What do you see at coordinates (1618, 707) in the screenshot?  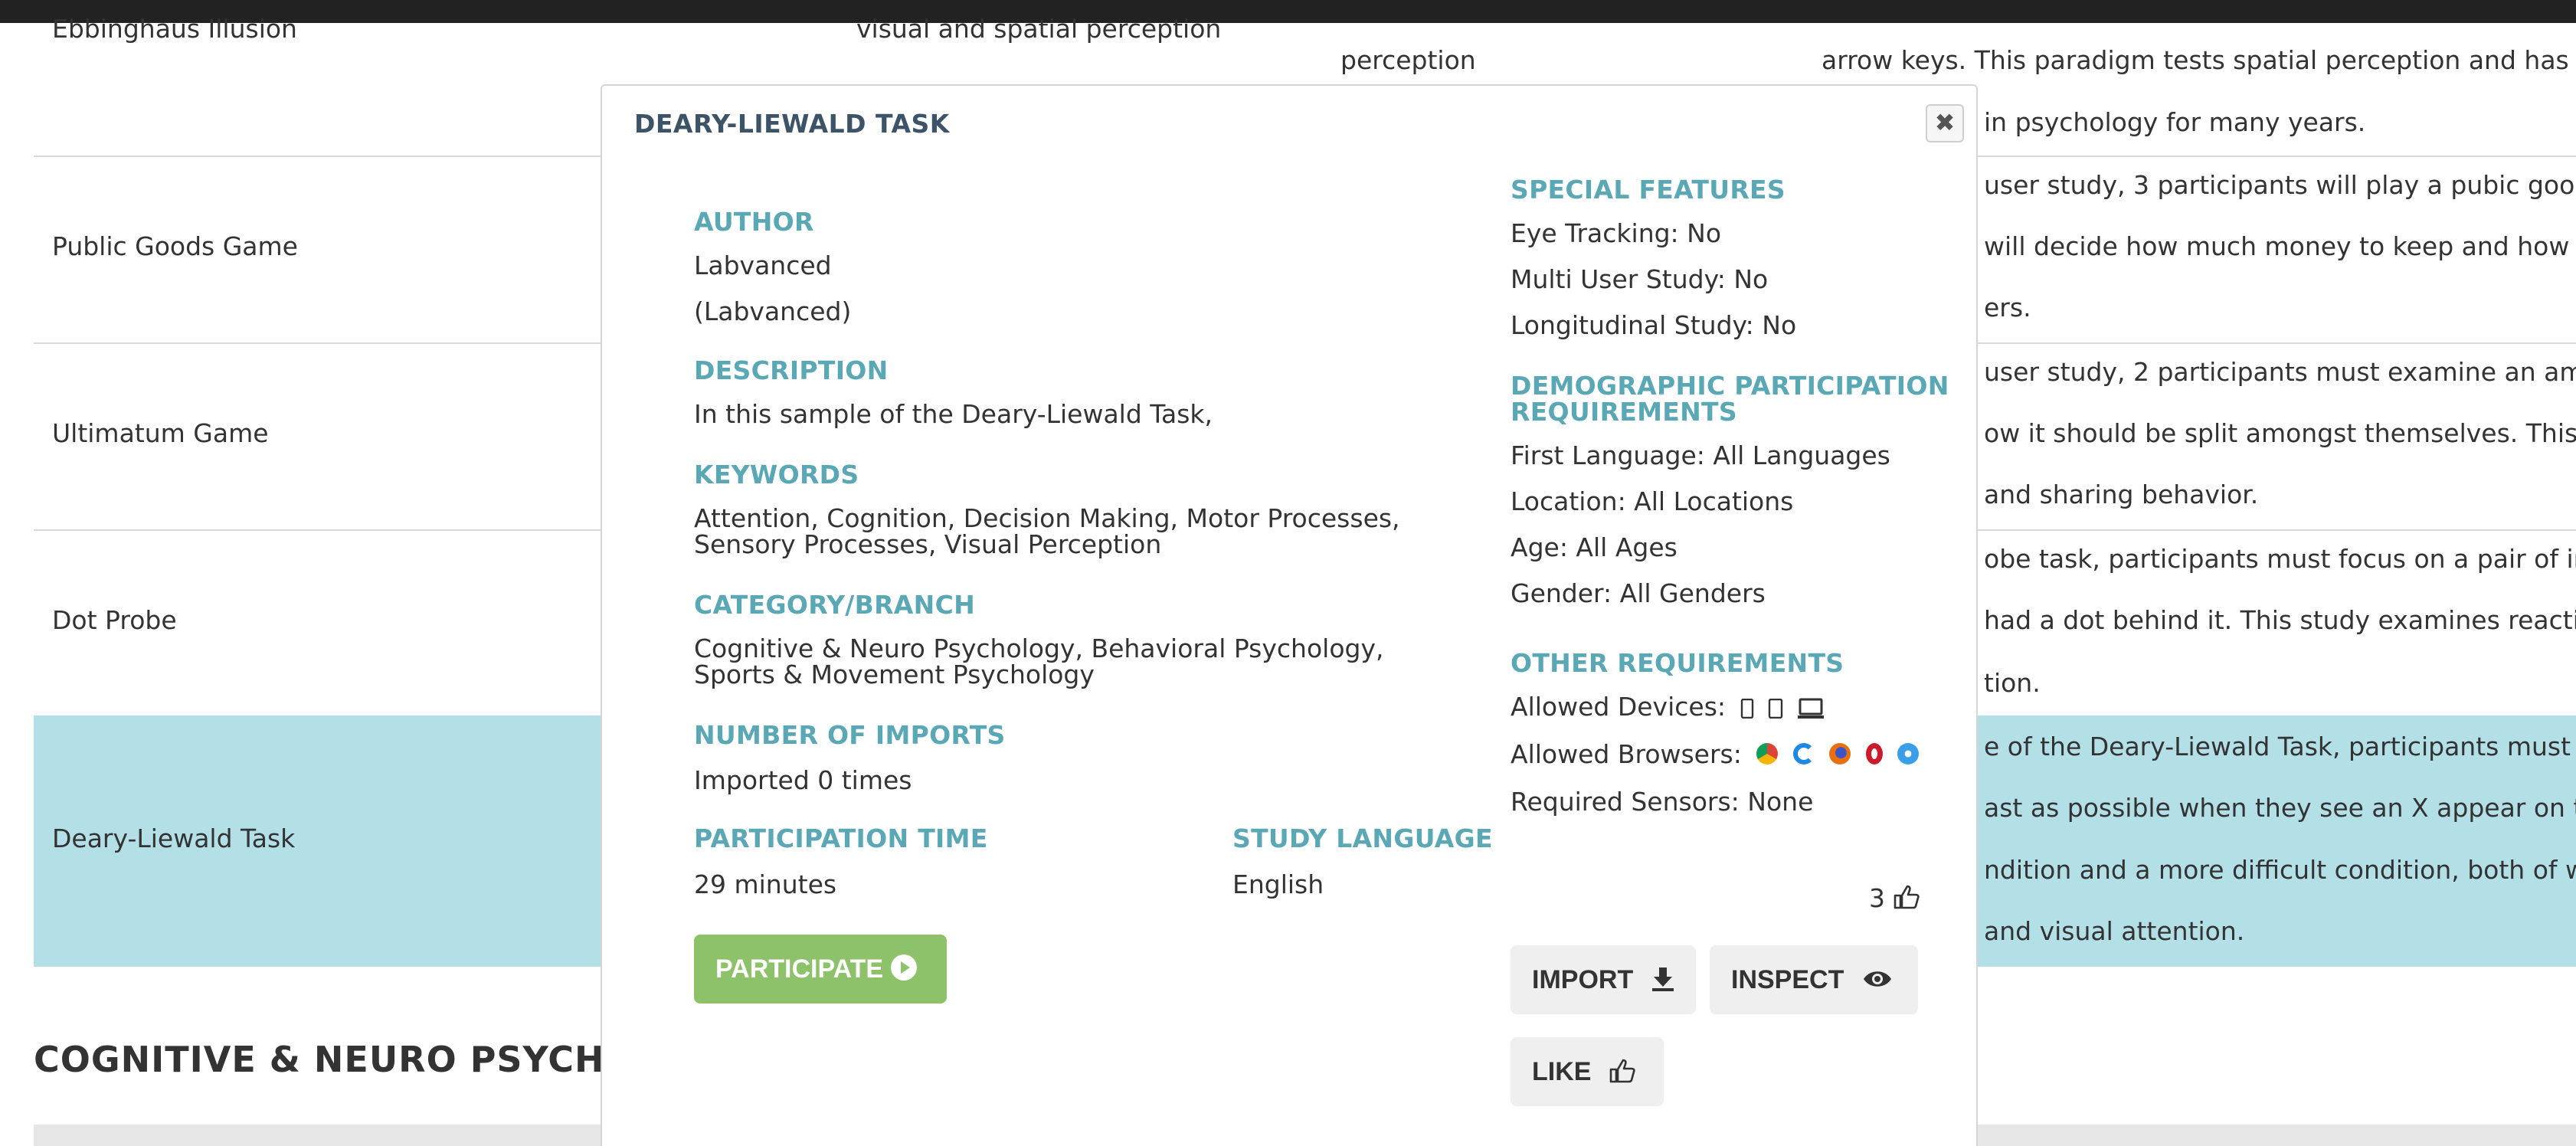 I see `allowed-devices-label: Allowed Devices:` at bounding box center [1618, 707].